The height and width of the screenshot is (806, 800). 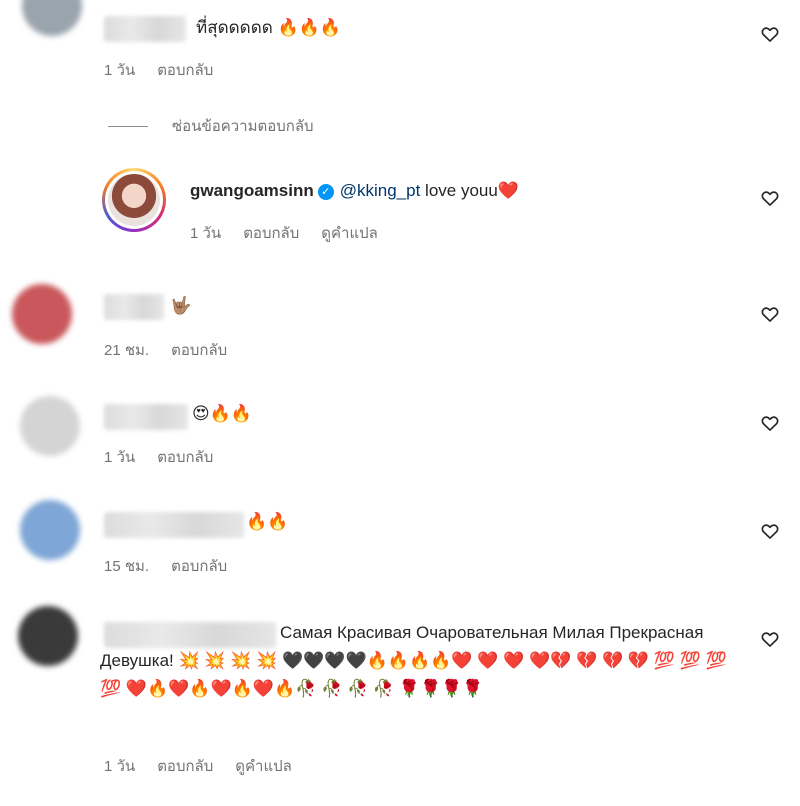 I want to click on avatar-story-ring, so click(x=134, y=200).